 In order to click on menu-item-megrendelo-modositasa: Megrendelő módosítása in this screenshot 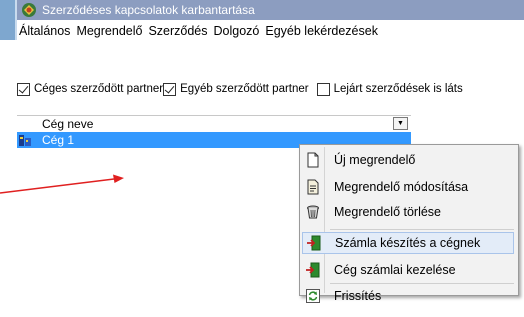, I will do `click(408, 187)`.